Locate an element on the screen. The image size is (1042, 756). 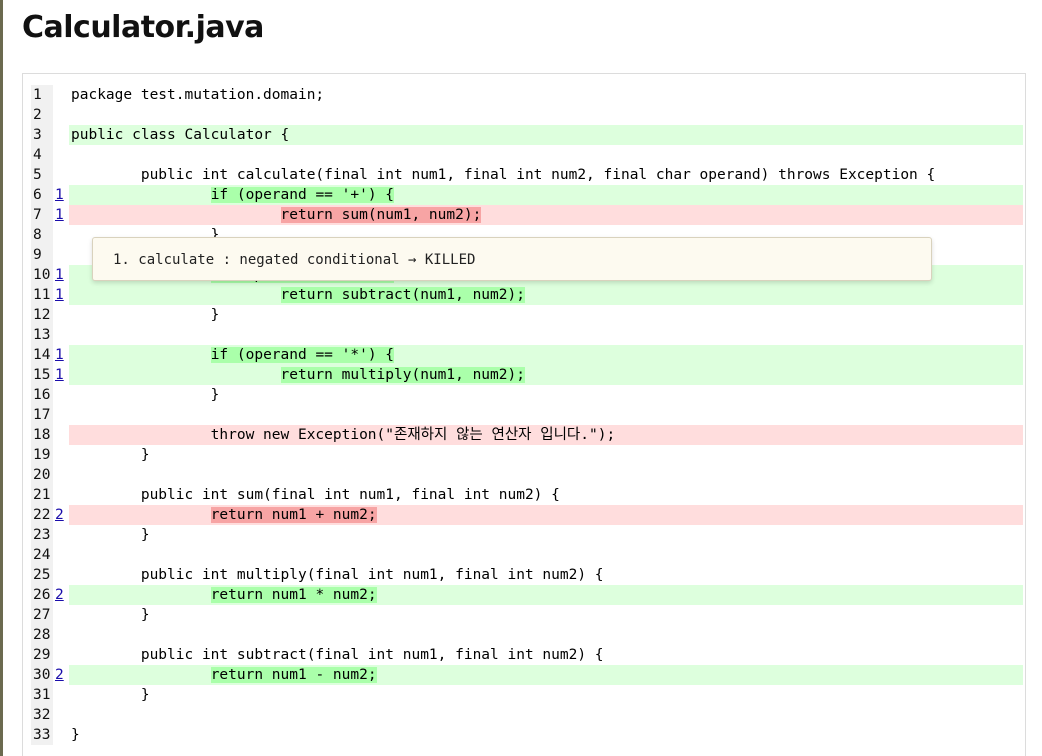
line-number: 5 is located at coordinates (42, 175).